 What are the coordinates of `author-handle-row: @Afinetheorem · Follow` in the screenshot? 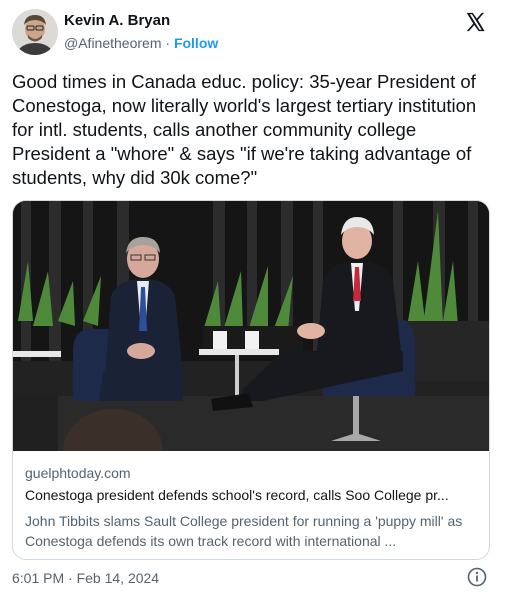 It's located at (141, 43).